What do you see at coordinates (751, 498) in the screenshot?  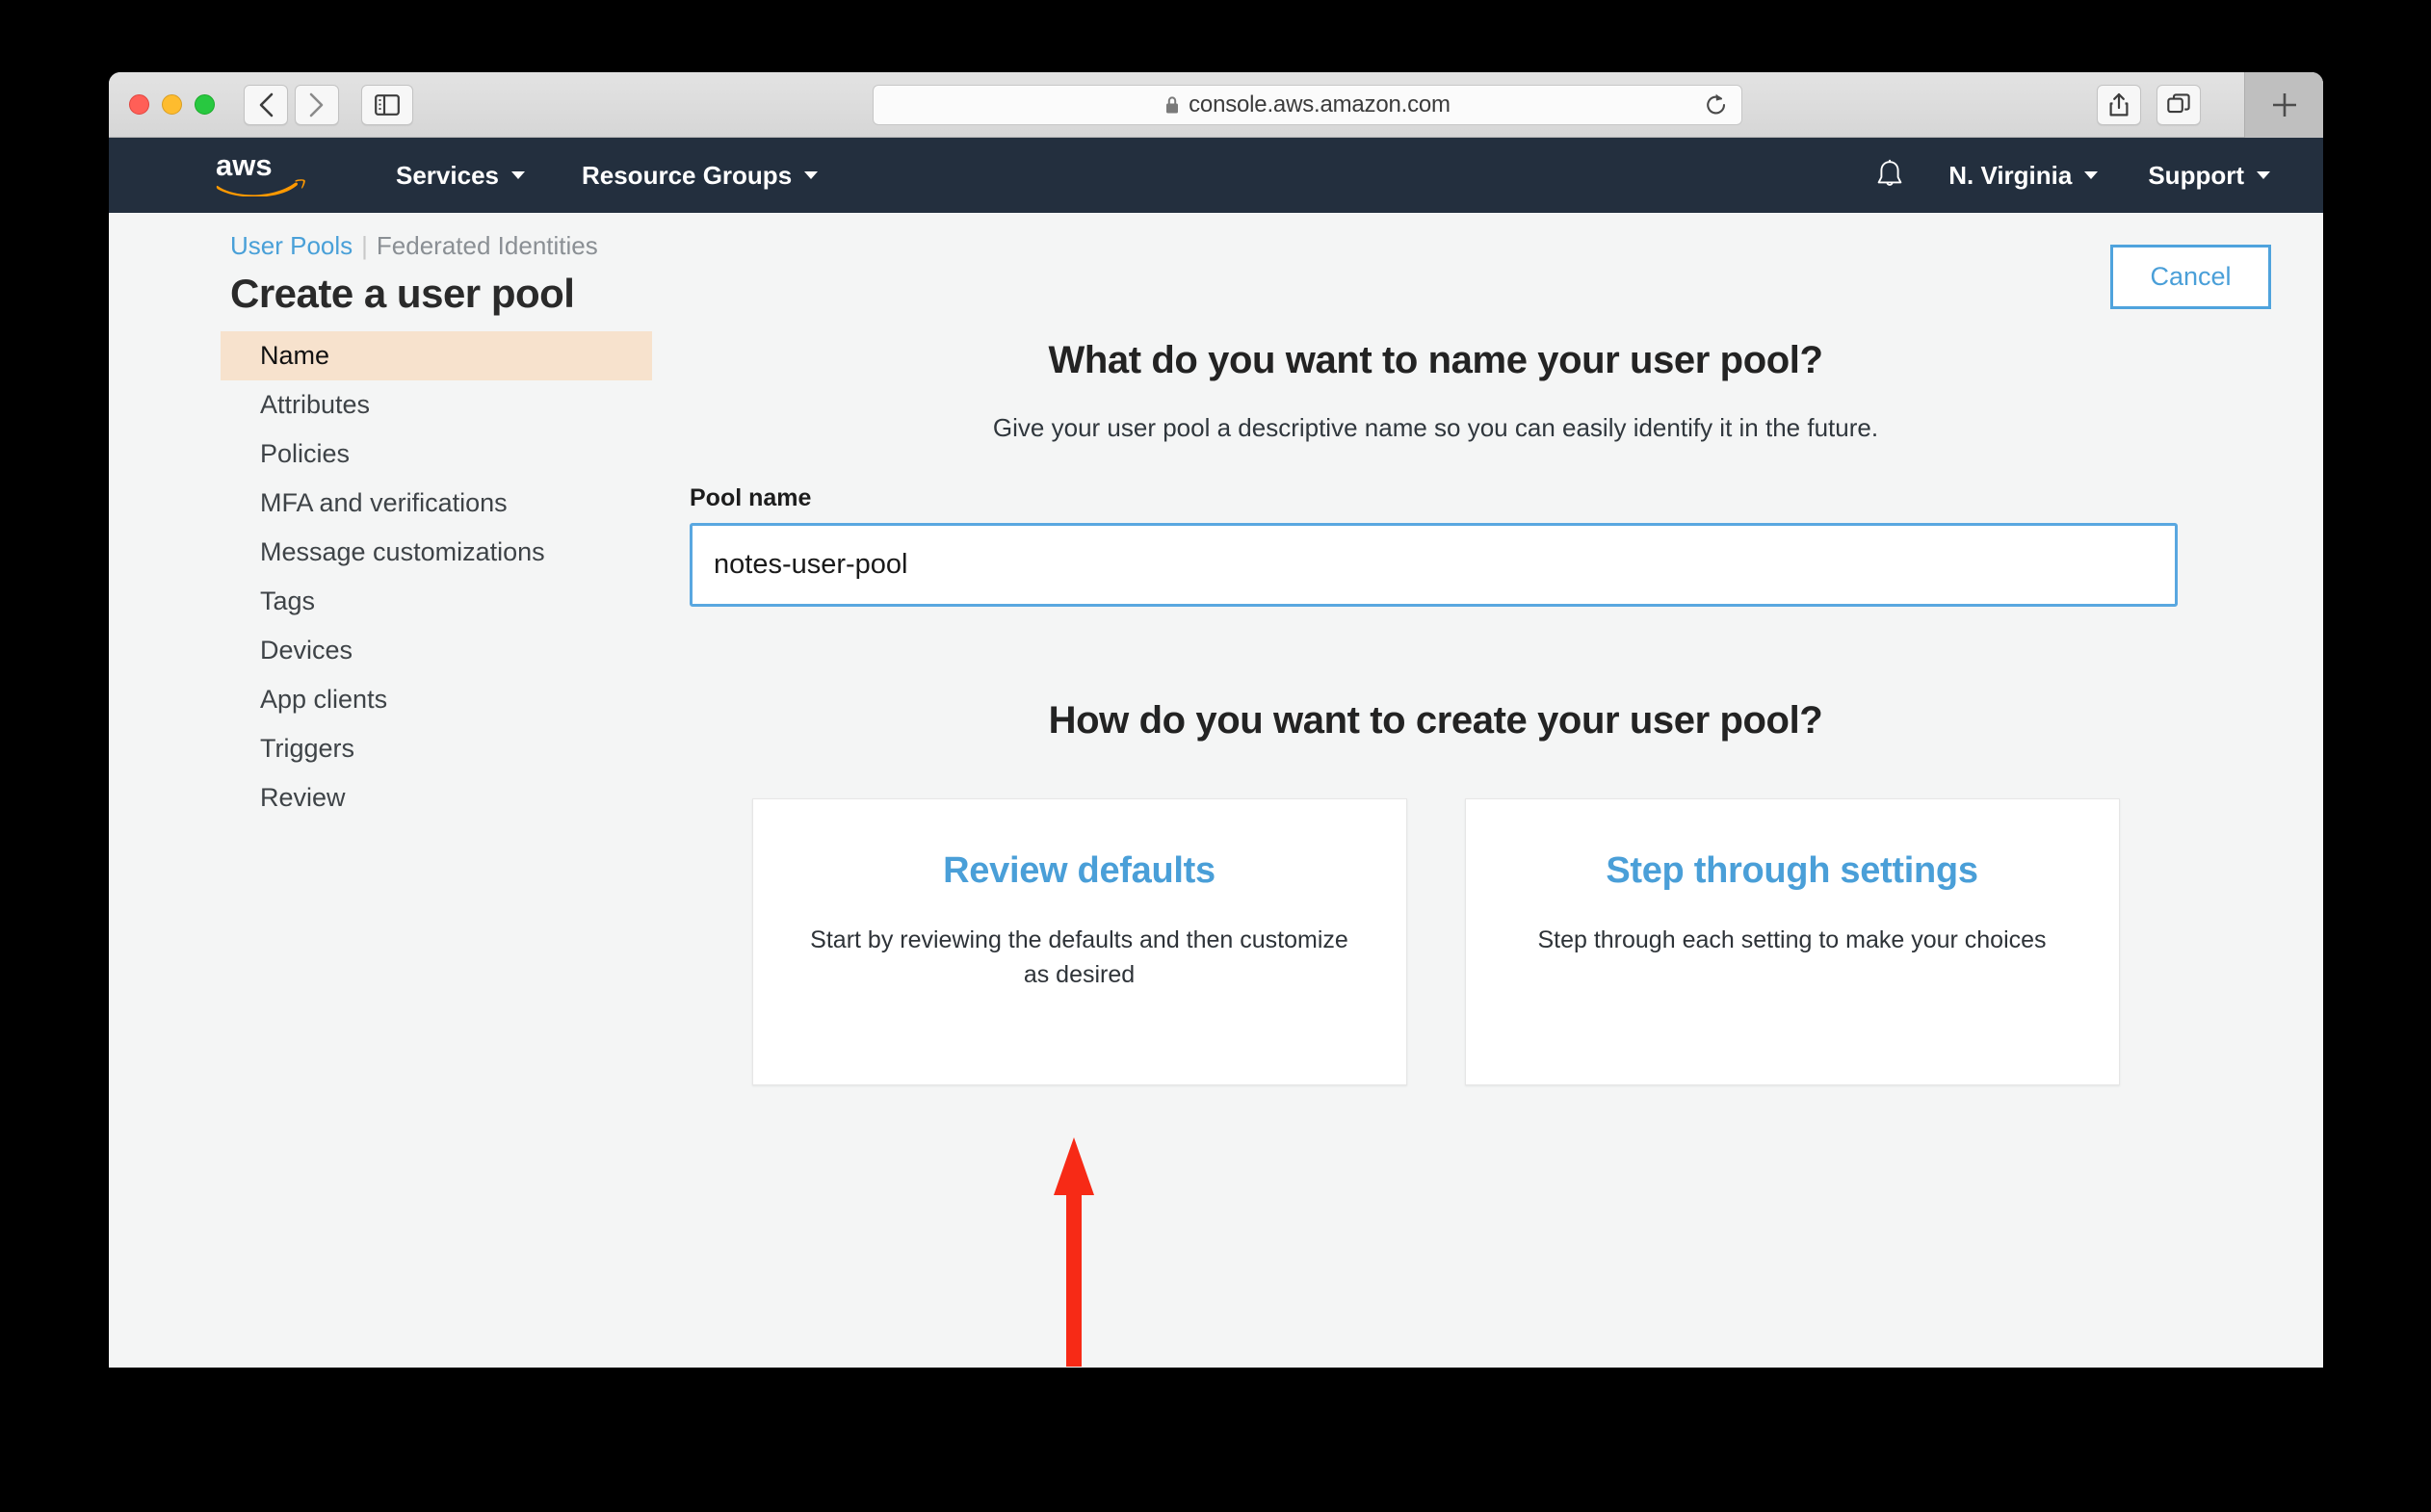 I see `pool-name-label: Pool name` at bounding box center [751, 498].